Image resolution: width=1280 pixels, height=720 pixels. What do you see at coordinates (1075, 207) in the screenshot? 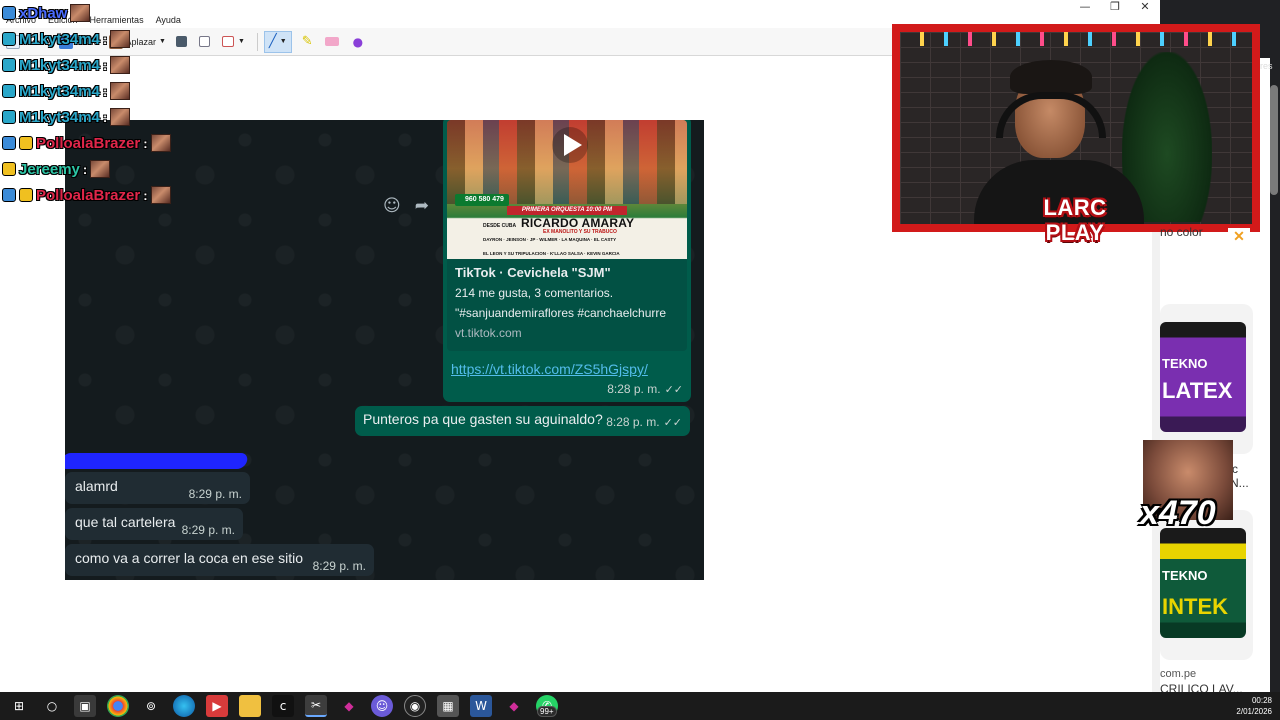
I see `logo-line-1: LARC` at bounding box center [1075, 207].